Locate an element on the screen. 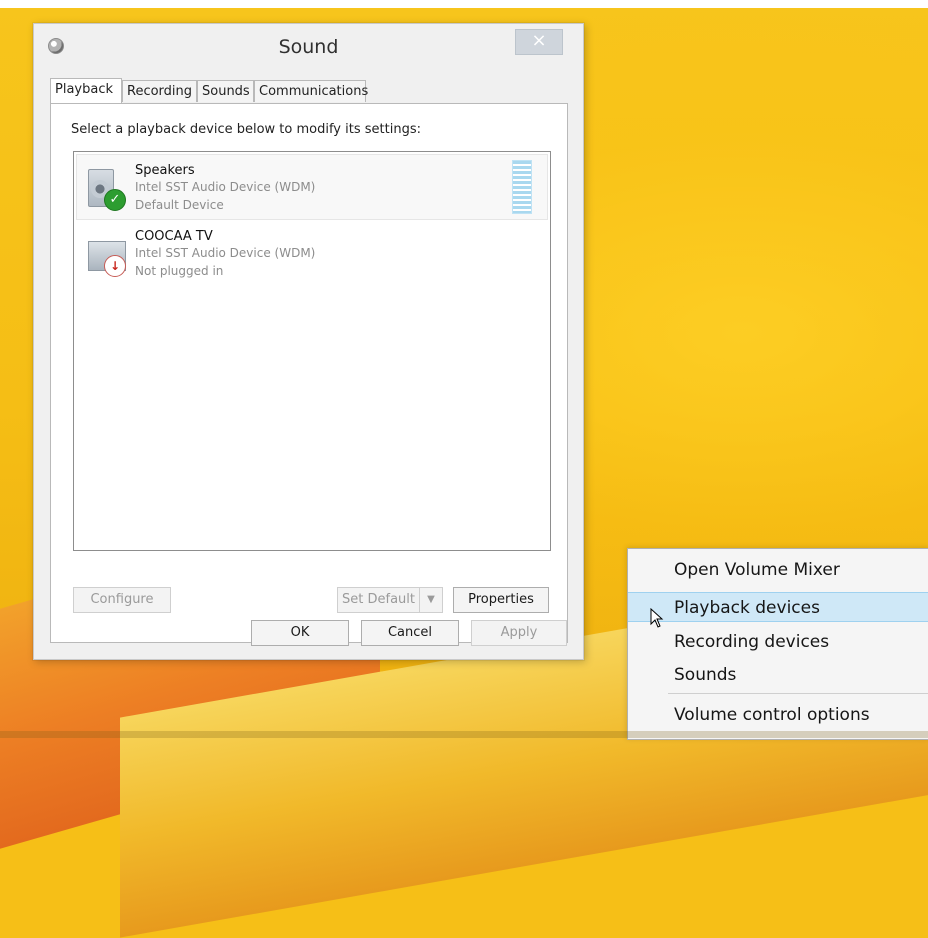  set-default-split-button: Set Default ▼ is located at coordinates (390, 600).